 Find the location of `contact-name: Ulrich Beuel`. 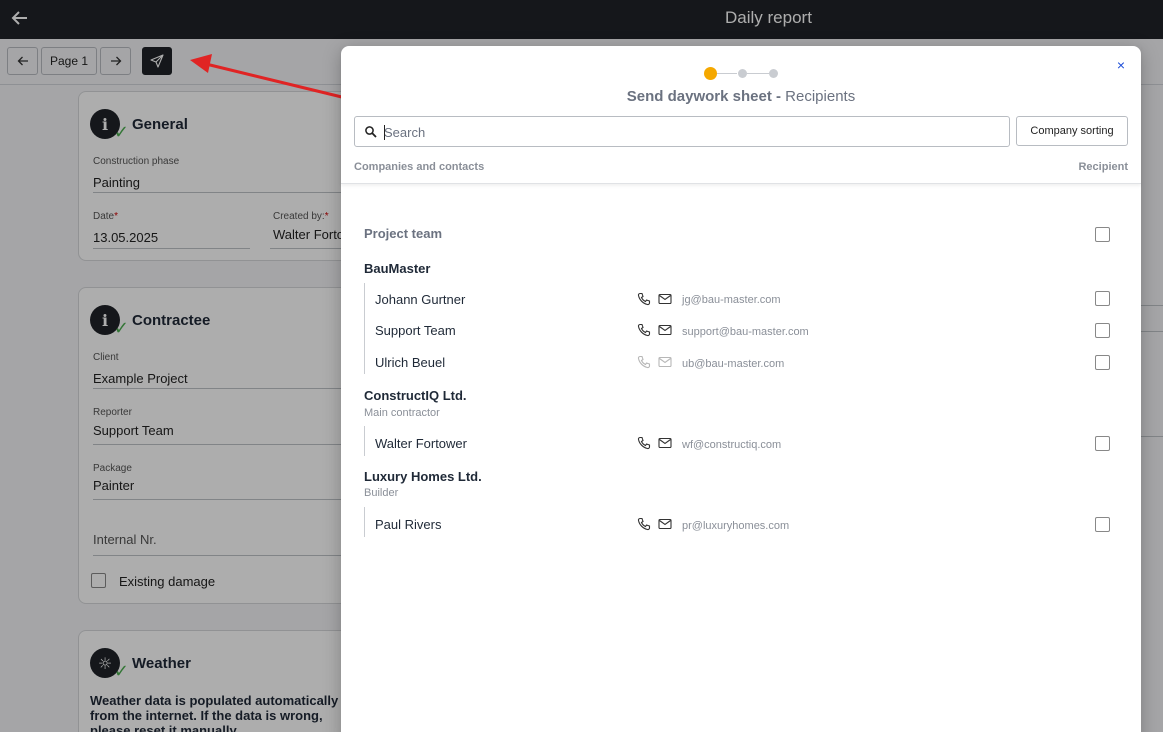

contact-name: Ulrich Beuel is located at coordinates (410, 362).